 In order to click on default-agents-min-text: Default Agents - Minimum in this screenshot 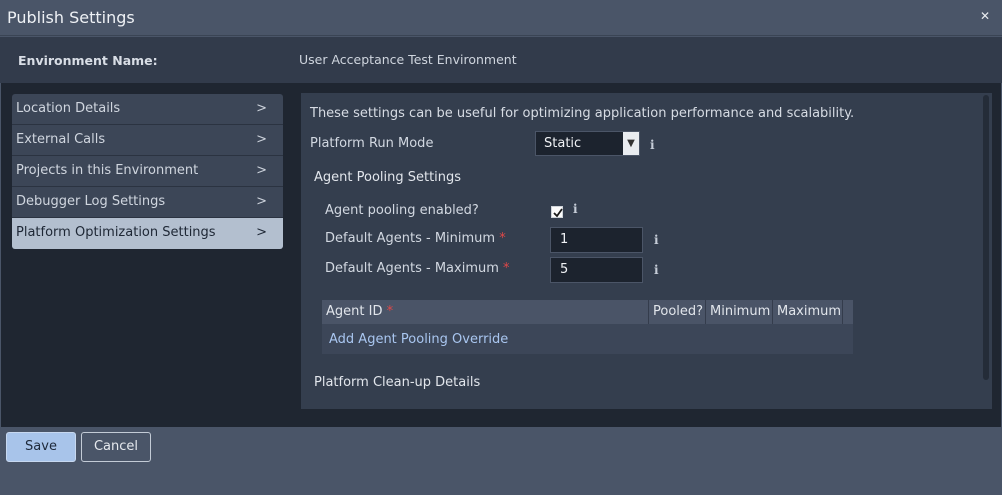, I will do `click(410, 238)`.